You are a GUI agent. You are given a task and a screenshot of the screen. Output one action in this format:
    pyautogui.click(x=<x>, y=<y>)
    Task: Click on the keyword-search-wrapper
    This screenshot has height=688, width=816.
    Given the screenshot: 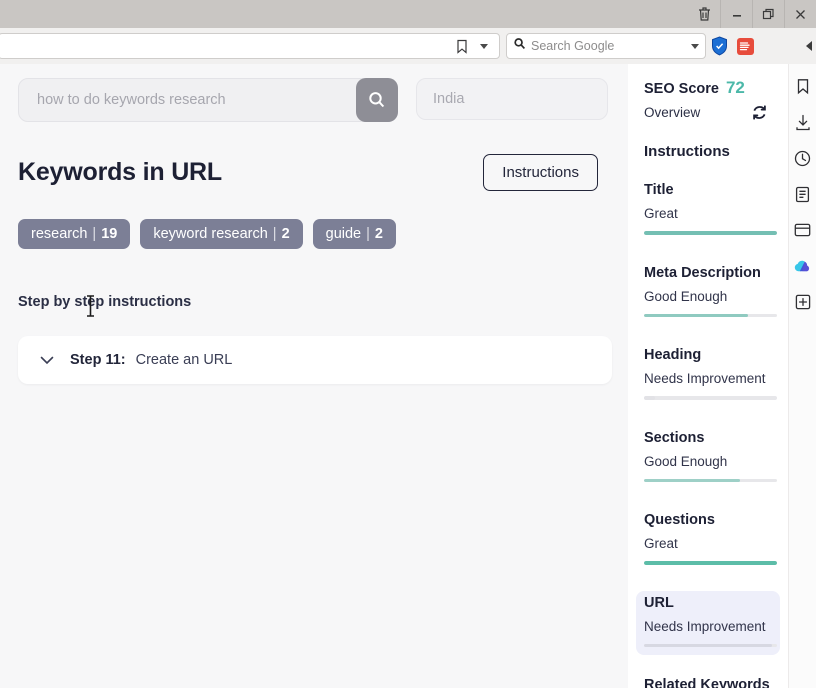 What is the action you would take?
    pyautogui.click(x=208, y=100)
    